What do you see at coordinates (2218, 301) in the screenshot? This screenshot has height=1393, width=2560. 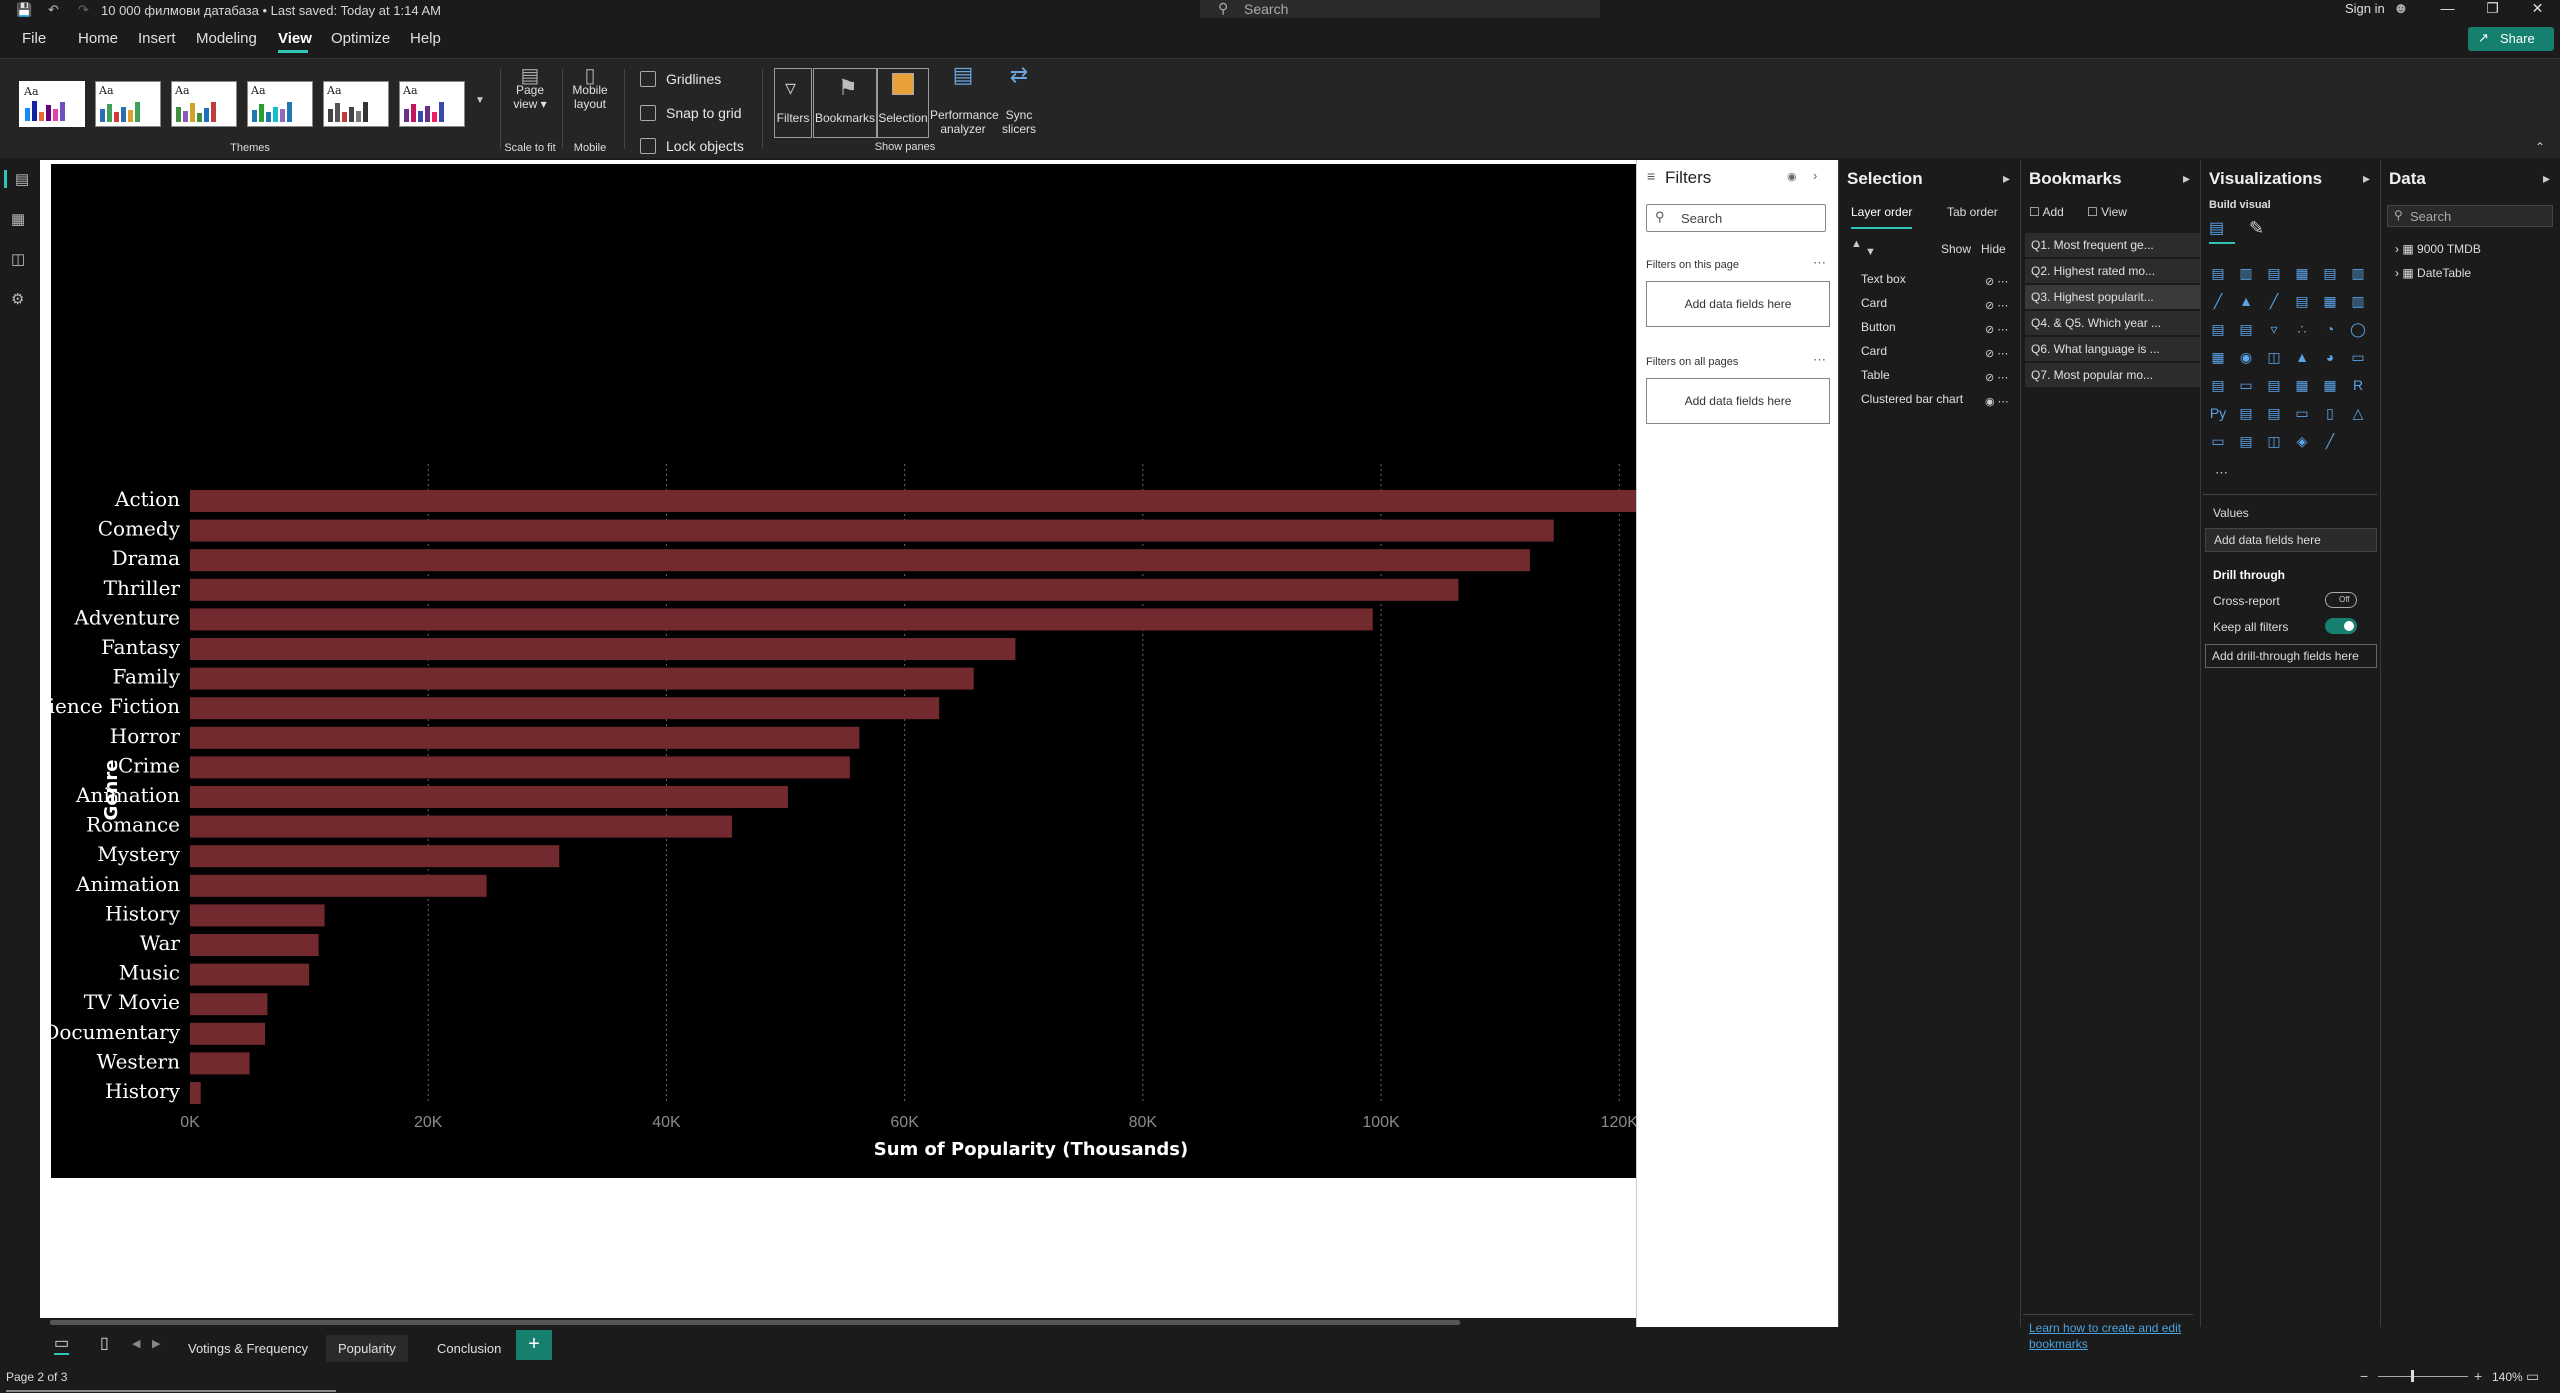 I see `line-visual-icon: ╱` at bounding box center [2218, 301].